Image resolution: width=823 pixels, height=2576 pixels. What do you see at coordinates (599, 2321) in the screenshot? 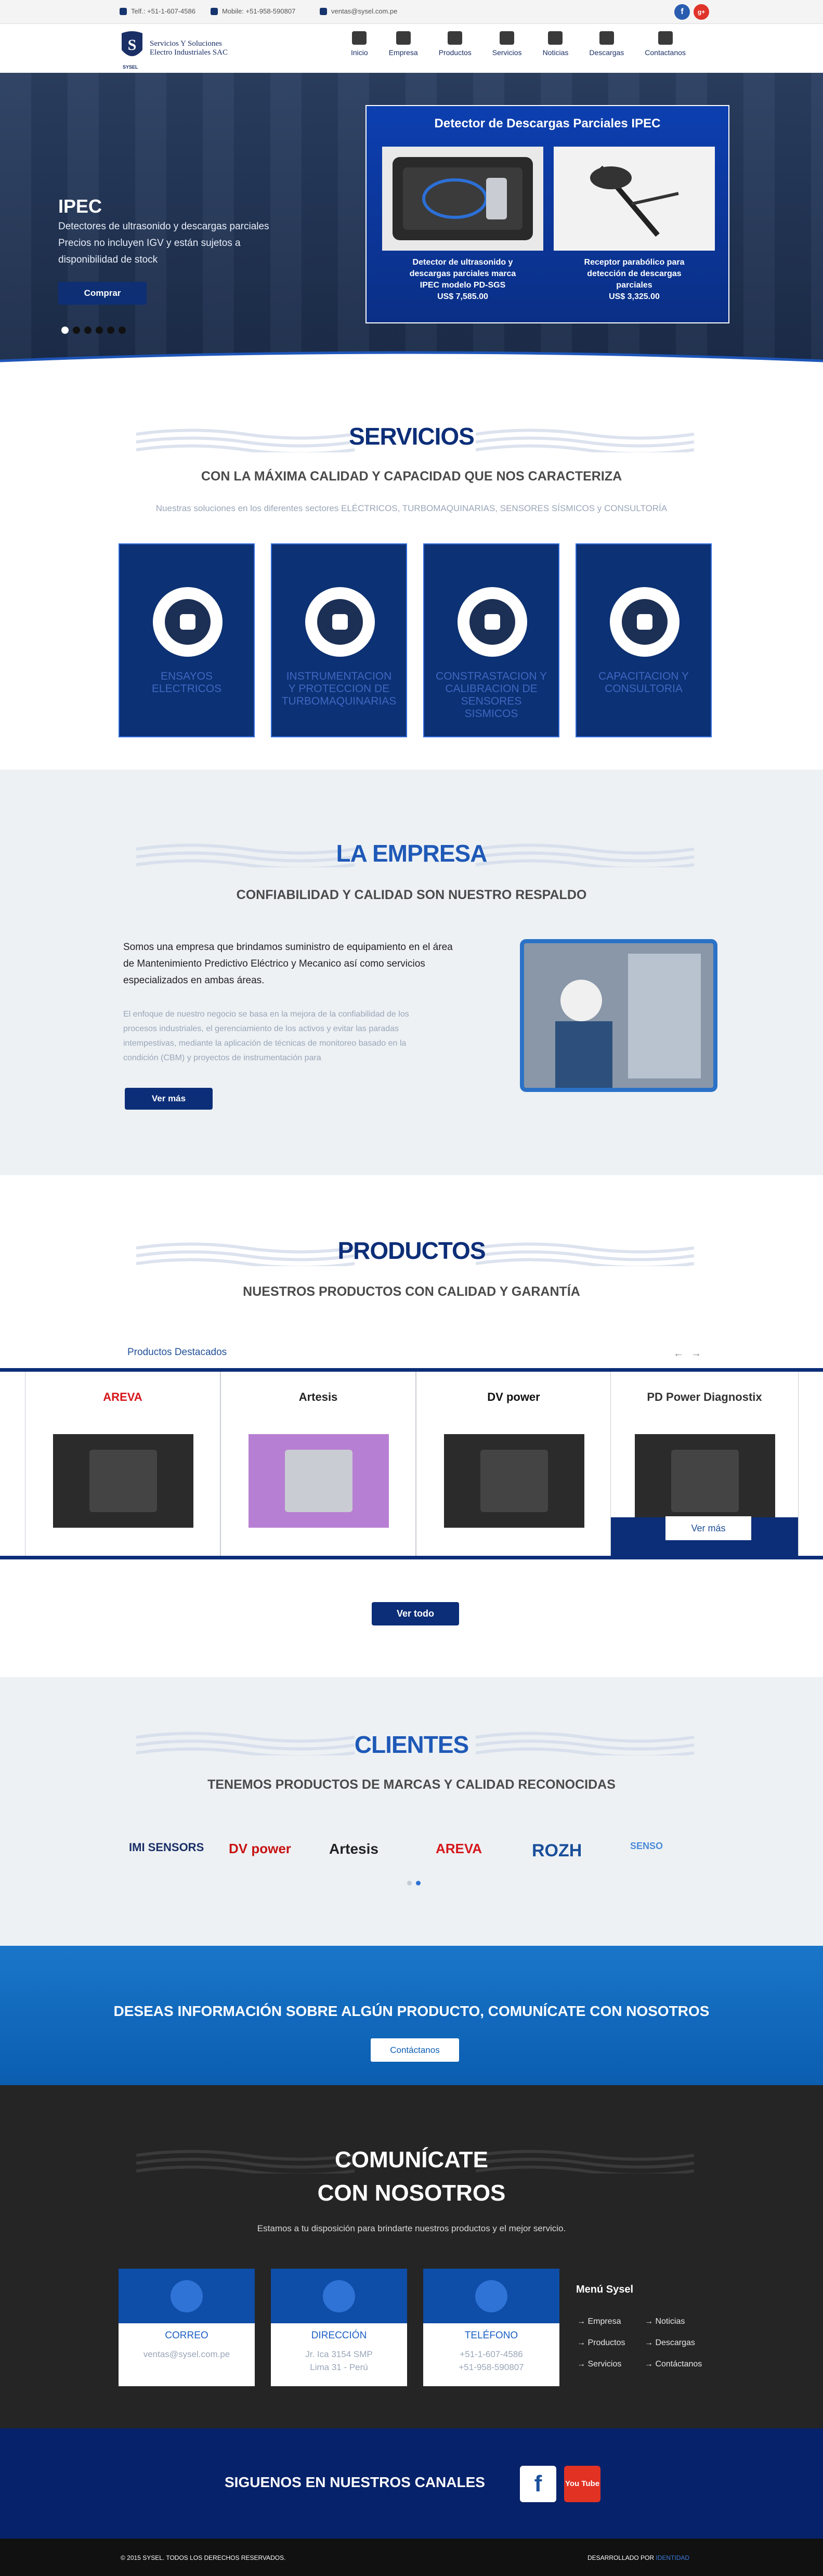
I see `footer-menu-item: → Empresa` at bounding box center [599, 2321].